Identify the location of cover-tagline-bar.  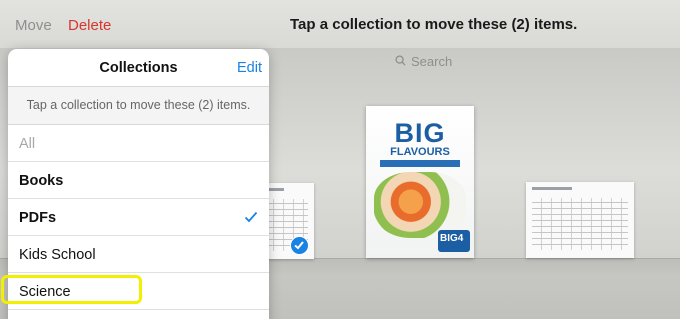
(420, 163).